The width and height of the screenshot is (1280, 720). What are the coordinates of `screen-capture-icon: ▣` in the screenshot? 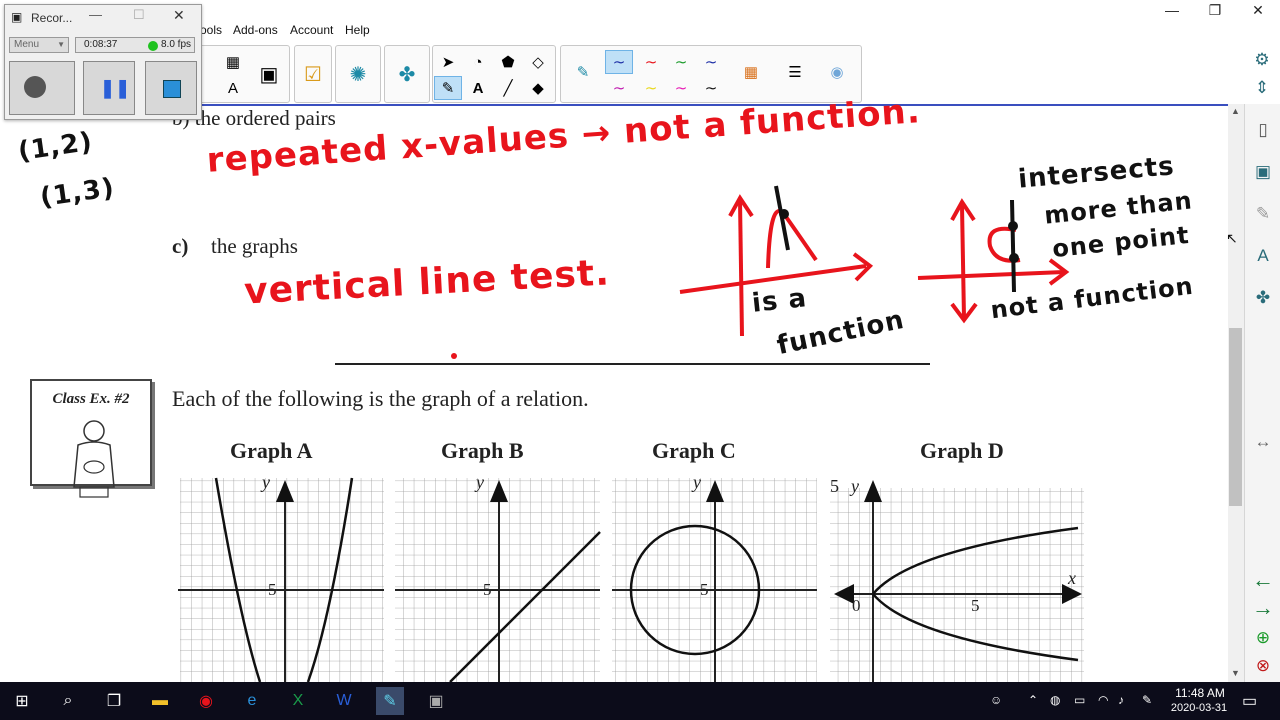 It's located at (269, 74).